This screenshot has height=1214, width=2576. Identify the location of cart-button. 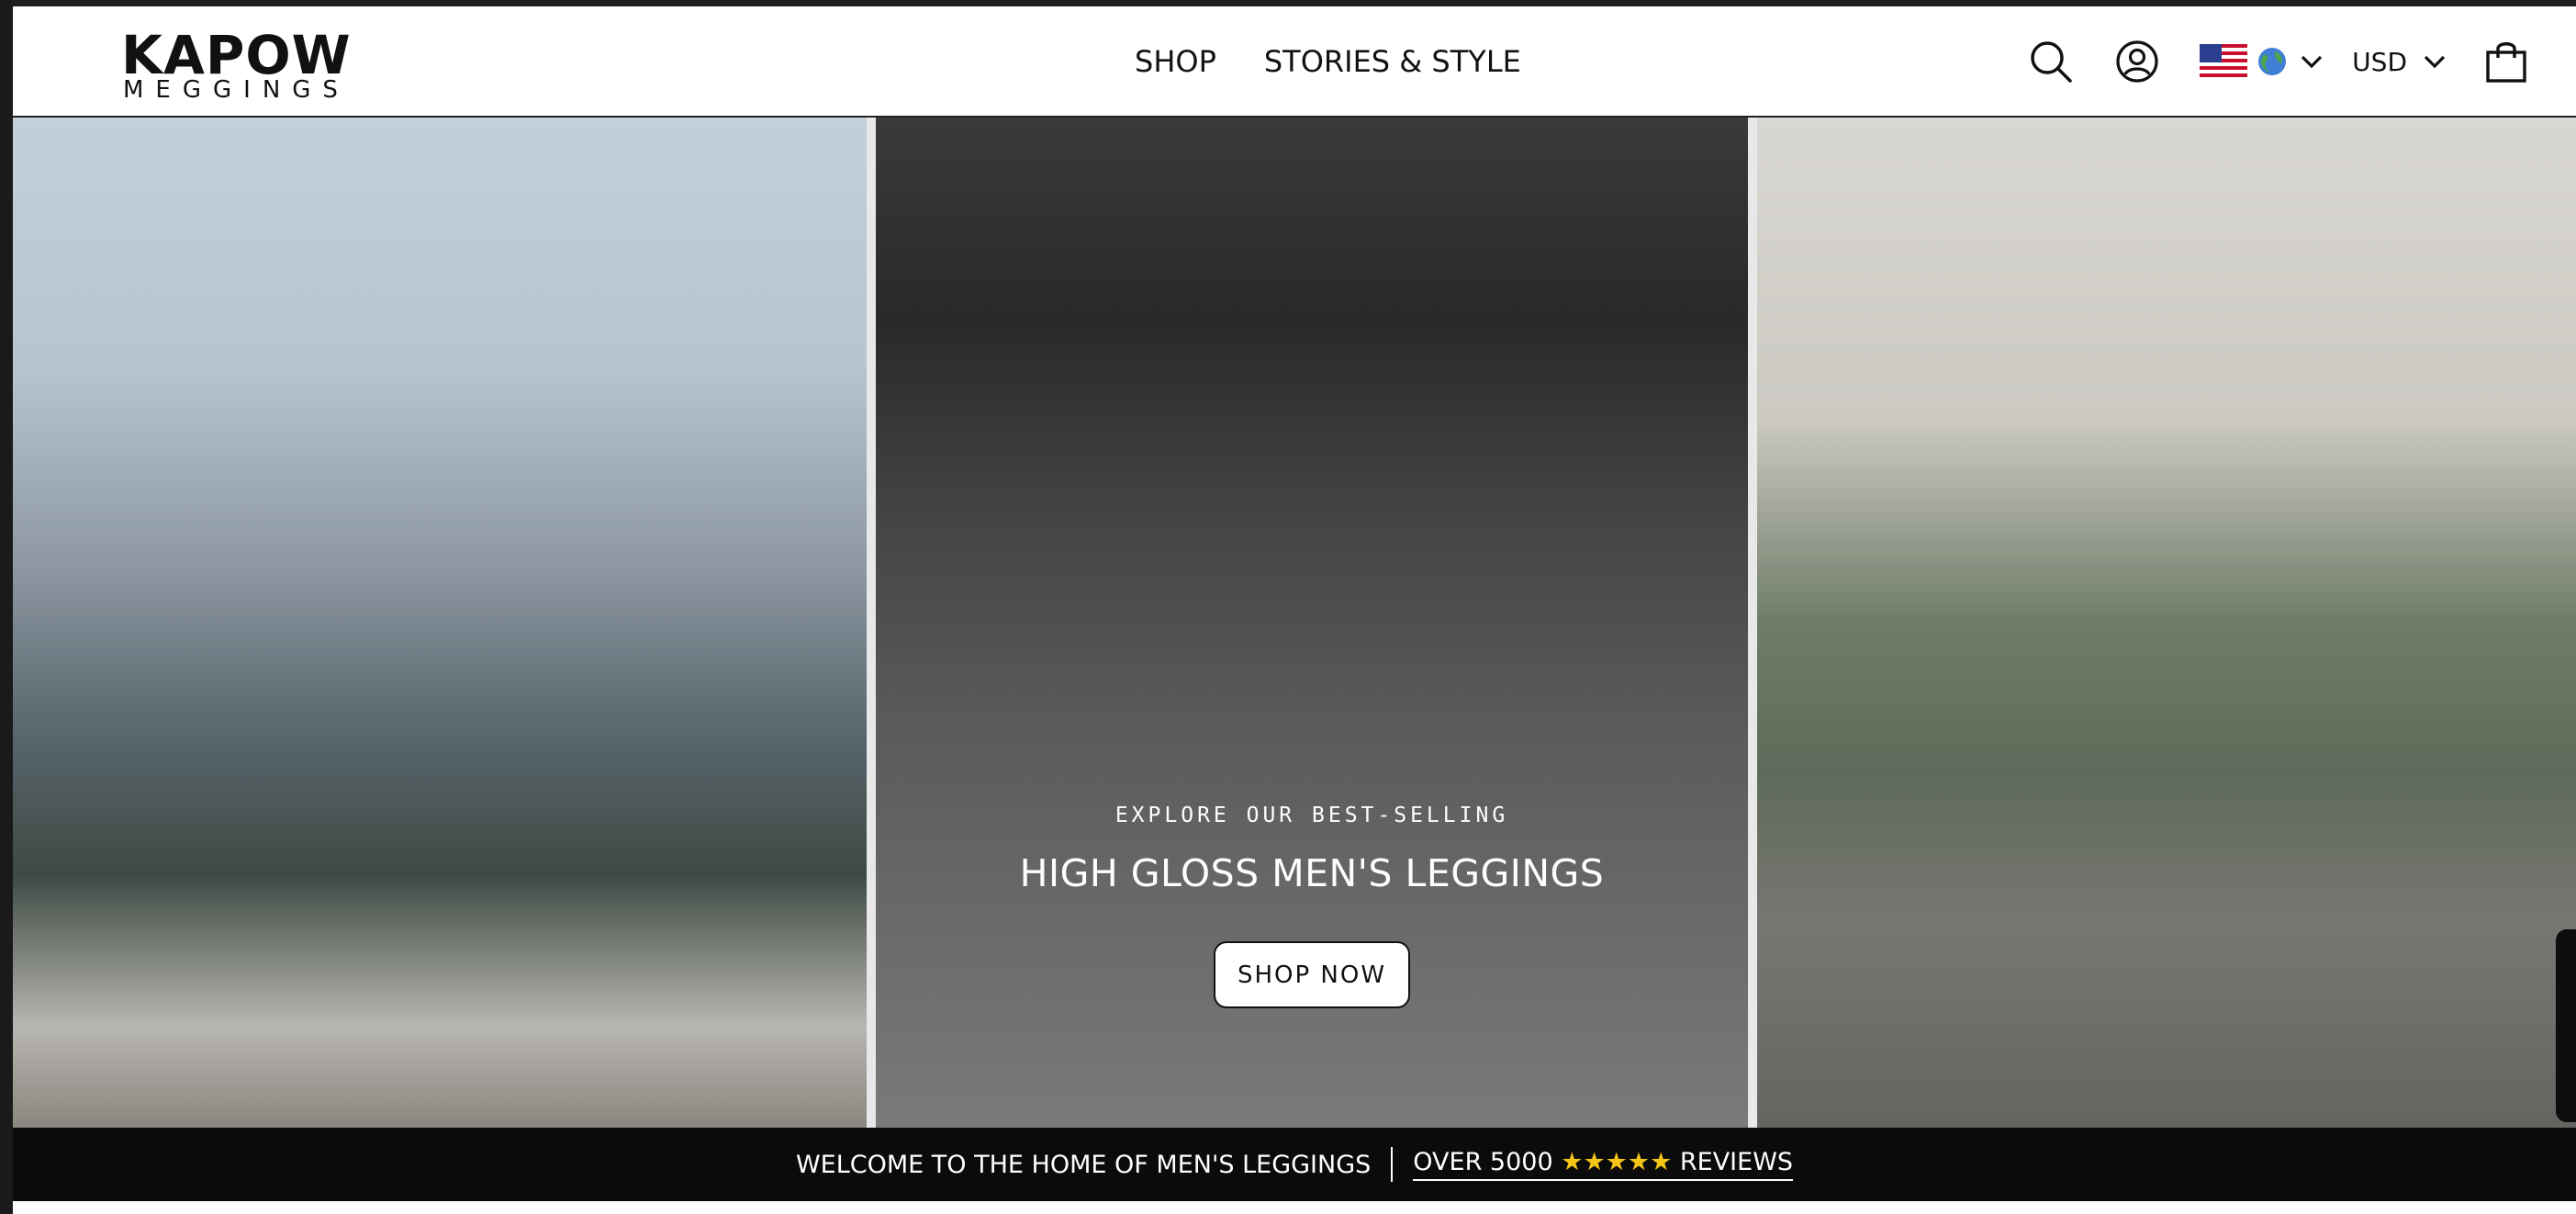
(2506, 61).